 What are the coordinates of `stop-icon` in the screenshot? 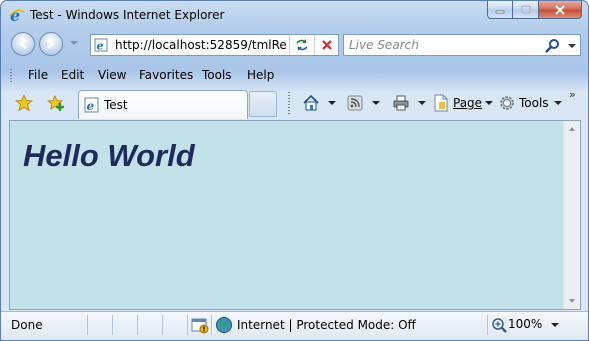 It's located at (327, 45).